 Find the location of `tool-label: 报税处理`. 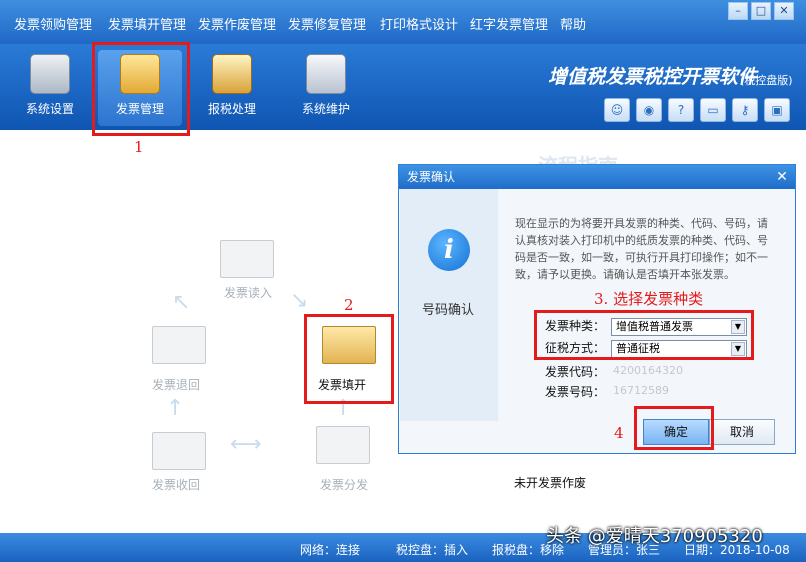

tool-label: 报税处理 is located at coordinates (231, 109).